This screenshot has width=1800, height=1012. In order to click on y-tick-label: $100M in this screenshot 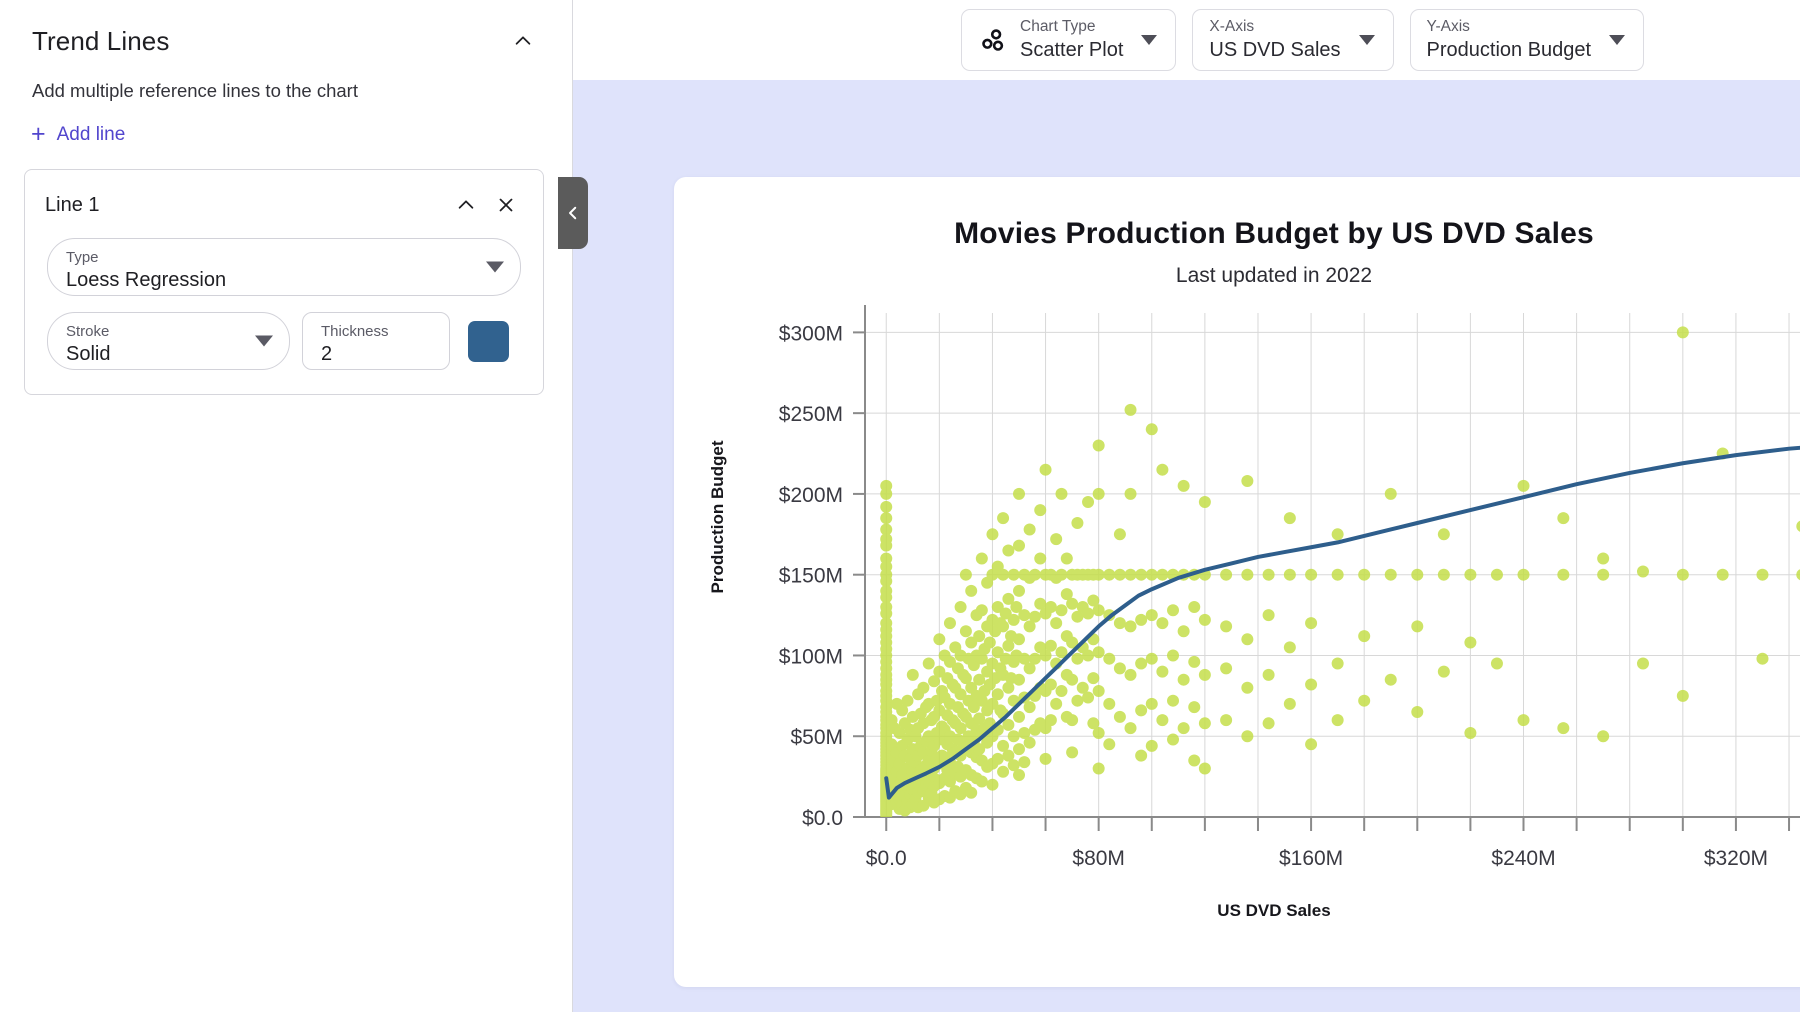, I will do `click(811, 656)`.